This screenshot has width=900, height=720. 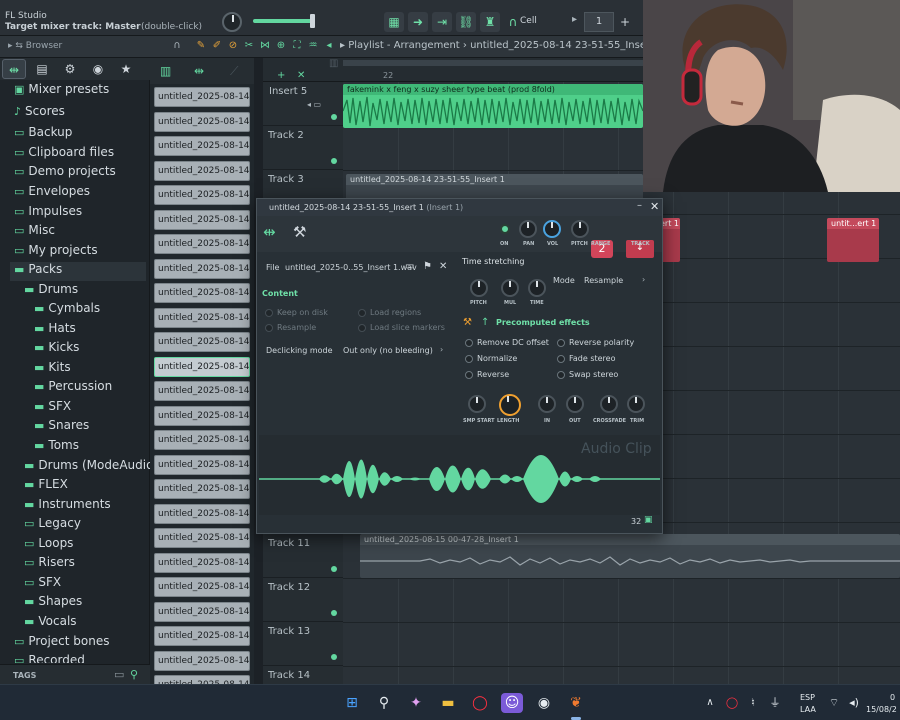 What do you see at coordinates (48, 545) in the screenshot?
I see `browser-item-loops: ▭ Loops` at bounding box center [48, 545].